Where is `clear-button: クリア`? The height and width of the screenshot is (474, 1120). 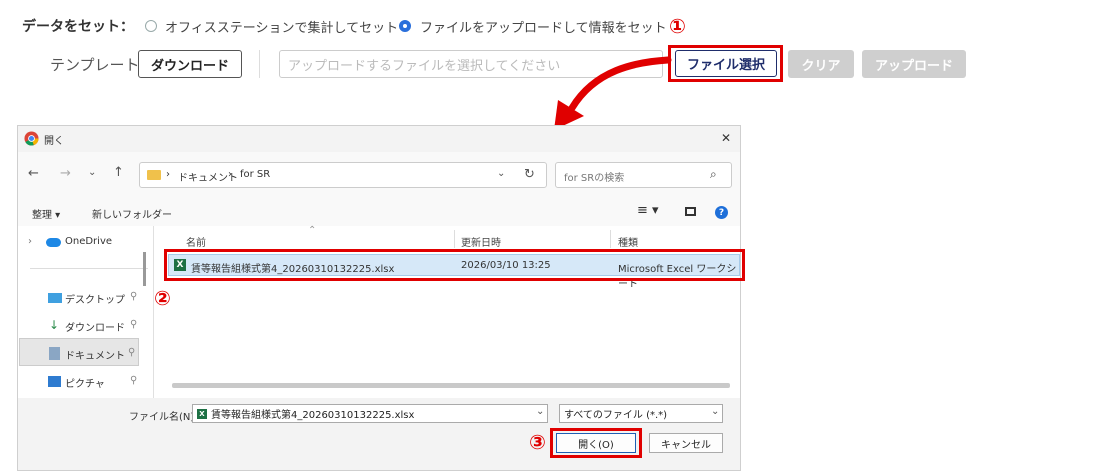 clear-button: クリア is located at coordinates (821, 64).